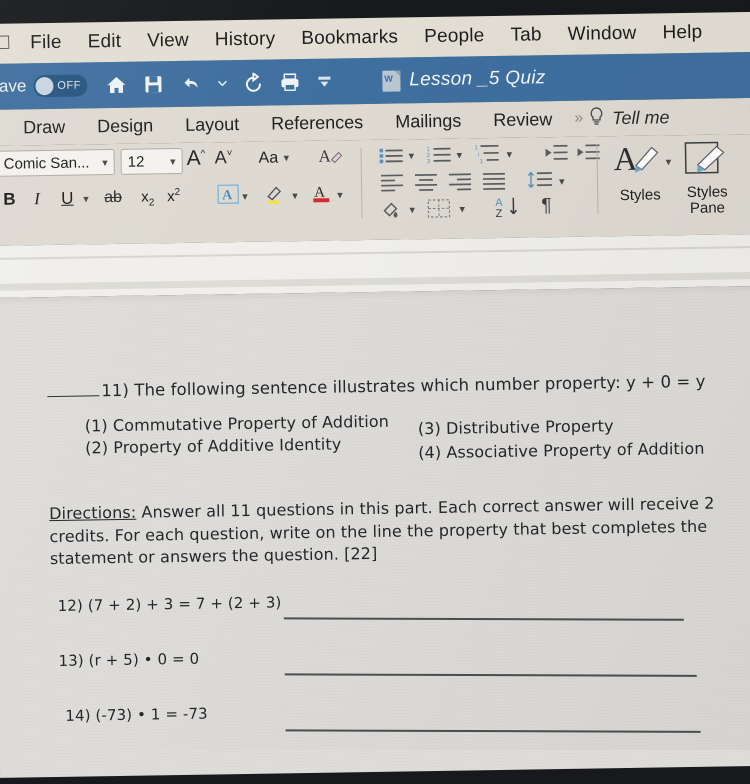 The height and width of the screenshot is (784, 750). What do you see at coordinates (67, 199) in the screenshot?
I see `underline-icon: U` at bounding box center [67, 199].